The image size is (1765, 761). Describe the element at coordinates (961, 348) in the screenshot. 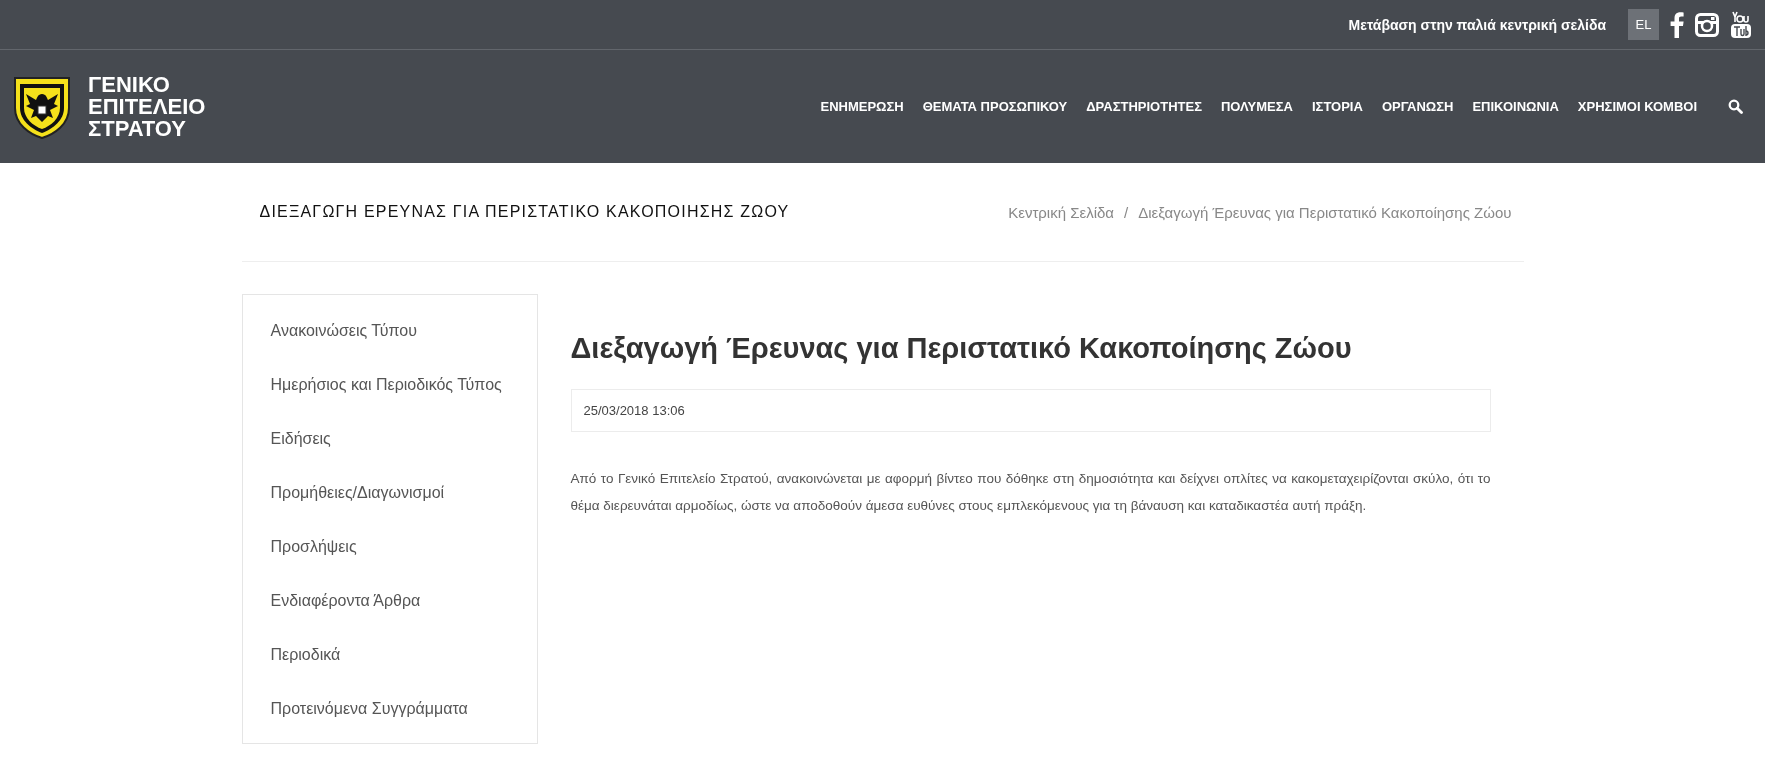

I see `article-title: Διεξαγωγή Έρευνας για Περιστατικό Κακοποίησης Ζώου` at that location.